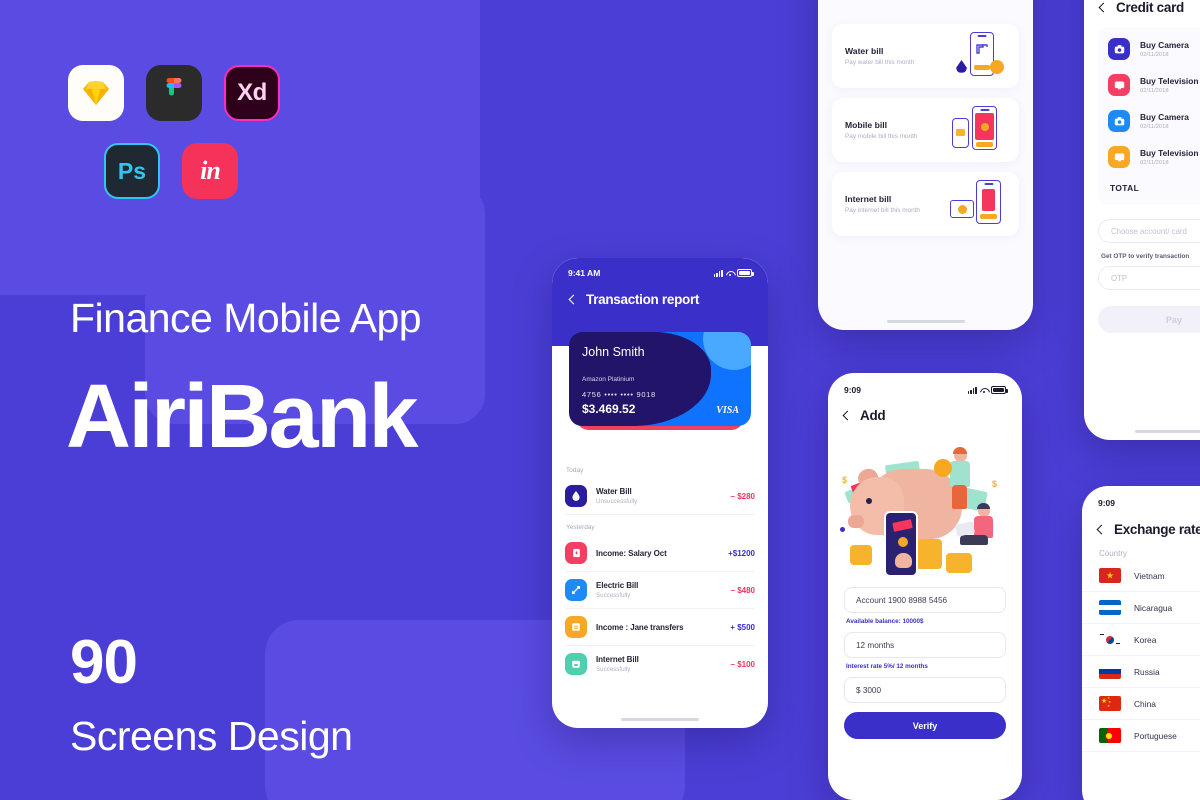 The width and height of the screenshot is (1200, 800). I want to click on list-item: ★ Vietnam, so click(1141, 576).